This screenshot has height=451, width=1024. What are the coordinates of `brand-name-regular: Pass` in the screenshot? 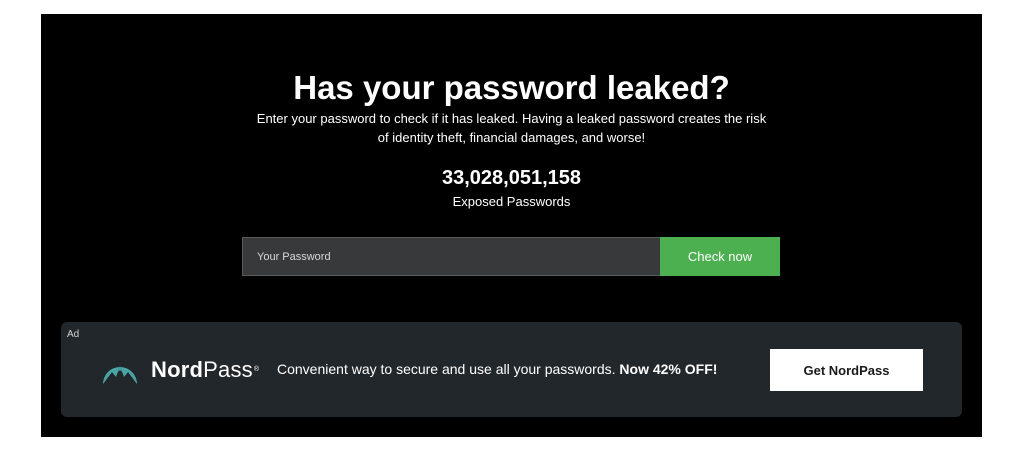 It's located at (228, 369).